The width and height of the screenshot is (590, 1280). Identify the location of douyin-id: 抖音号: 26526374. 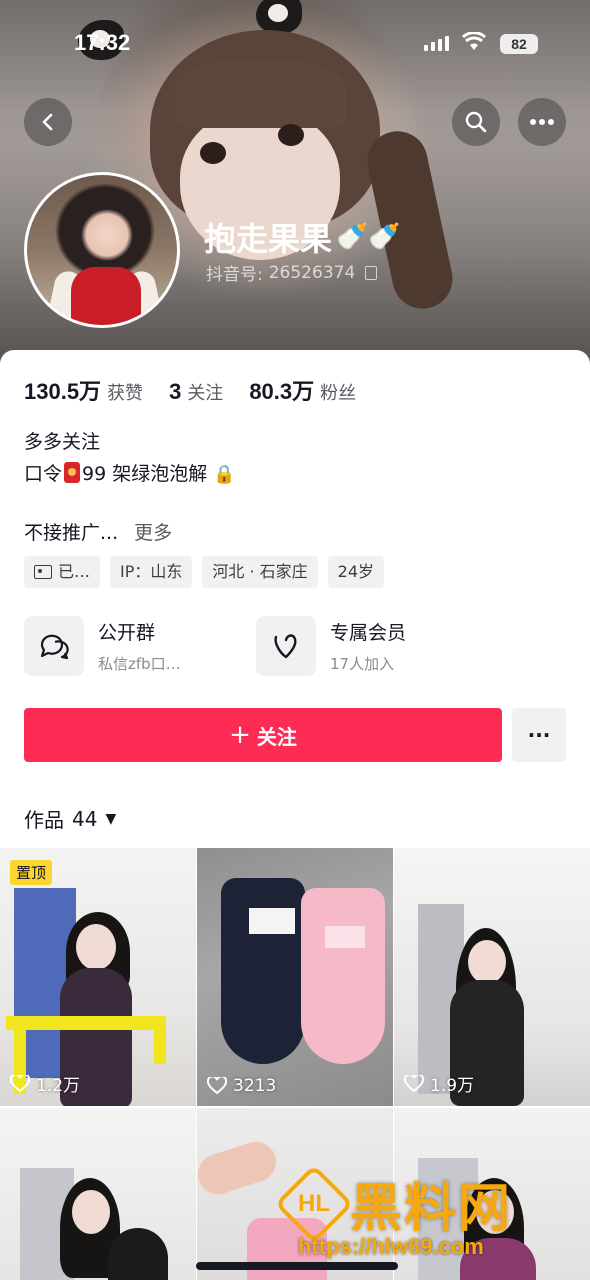
(292, 272).